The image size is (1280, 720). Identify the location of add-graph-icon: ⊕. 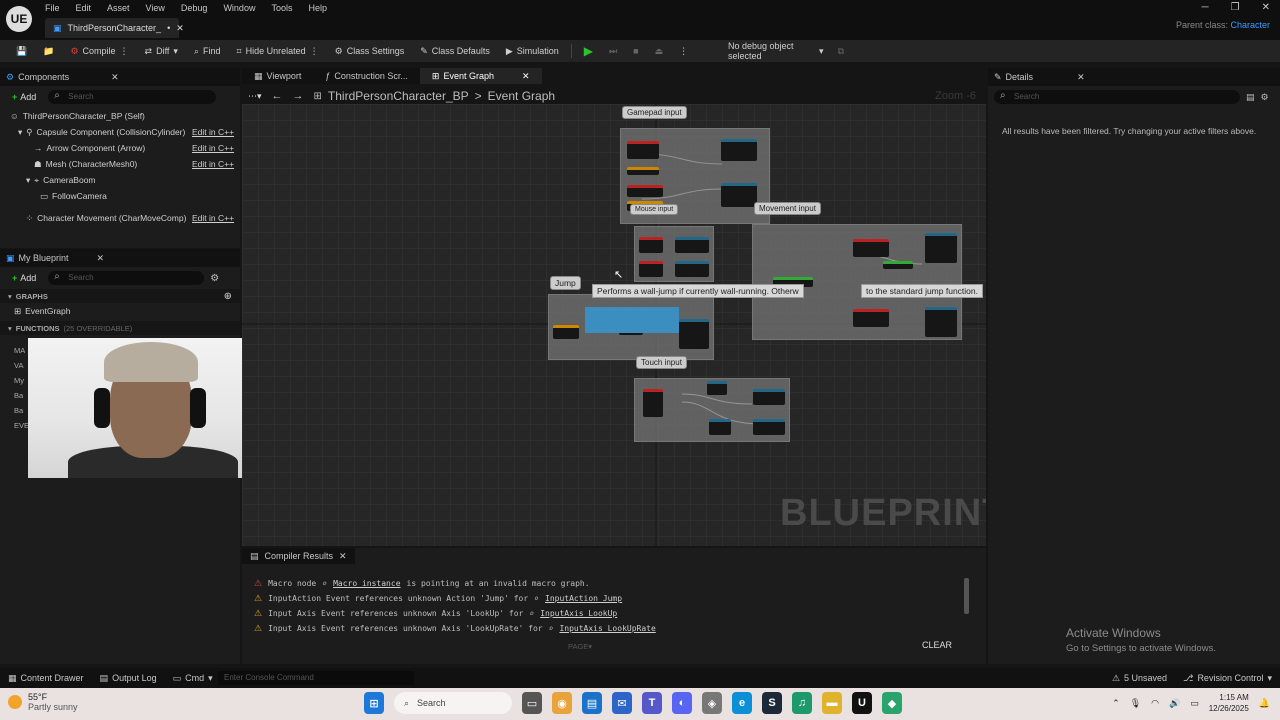
(228, 296).